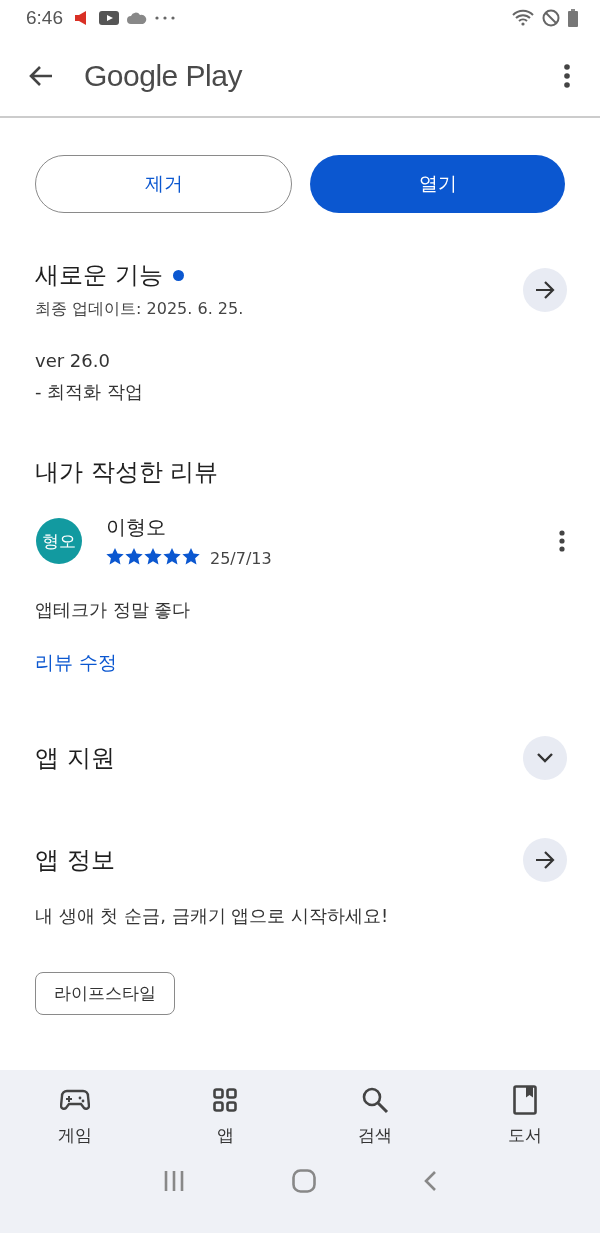 Image resolution: width=600 pixels, height=1233 pixels. What do you see at coordinates (225, 1115) in the screenshot?
I see `nav-tab: 앱` at bounding box center [225, 1115].